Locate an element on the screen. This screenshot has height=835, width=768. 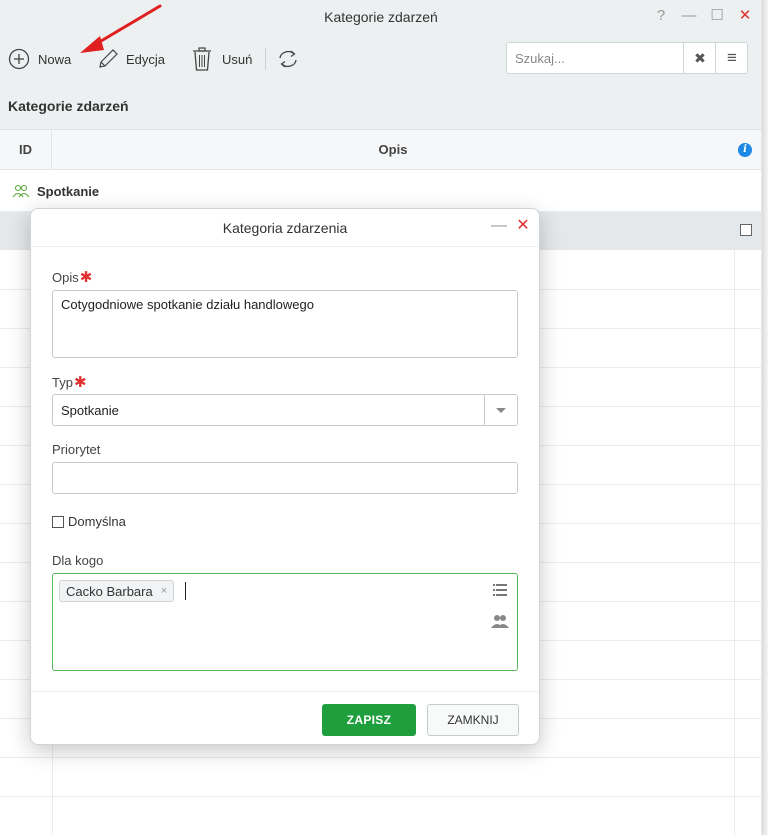
save-button: ZAPISZ is located at coordinates (369, 720).